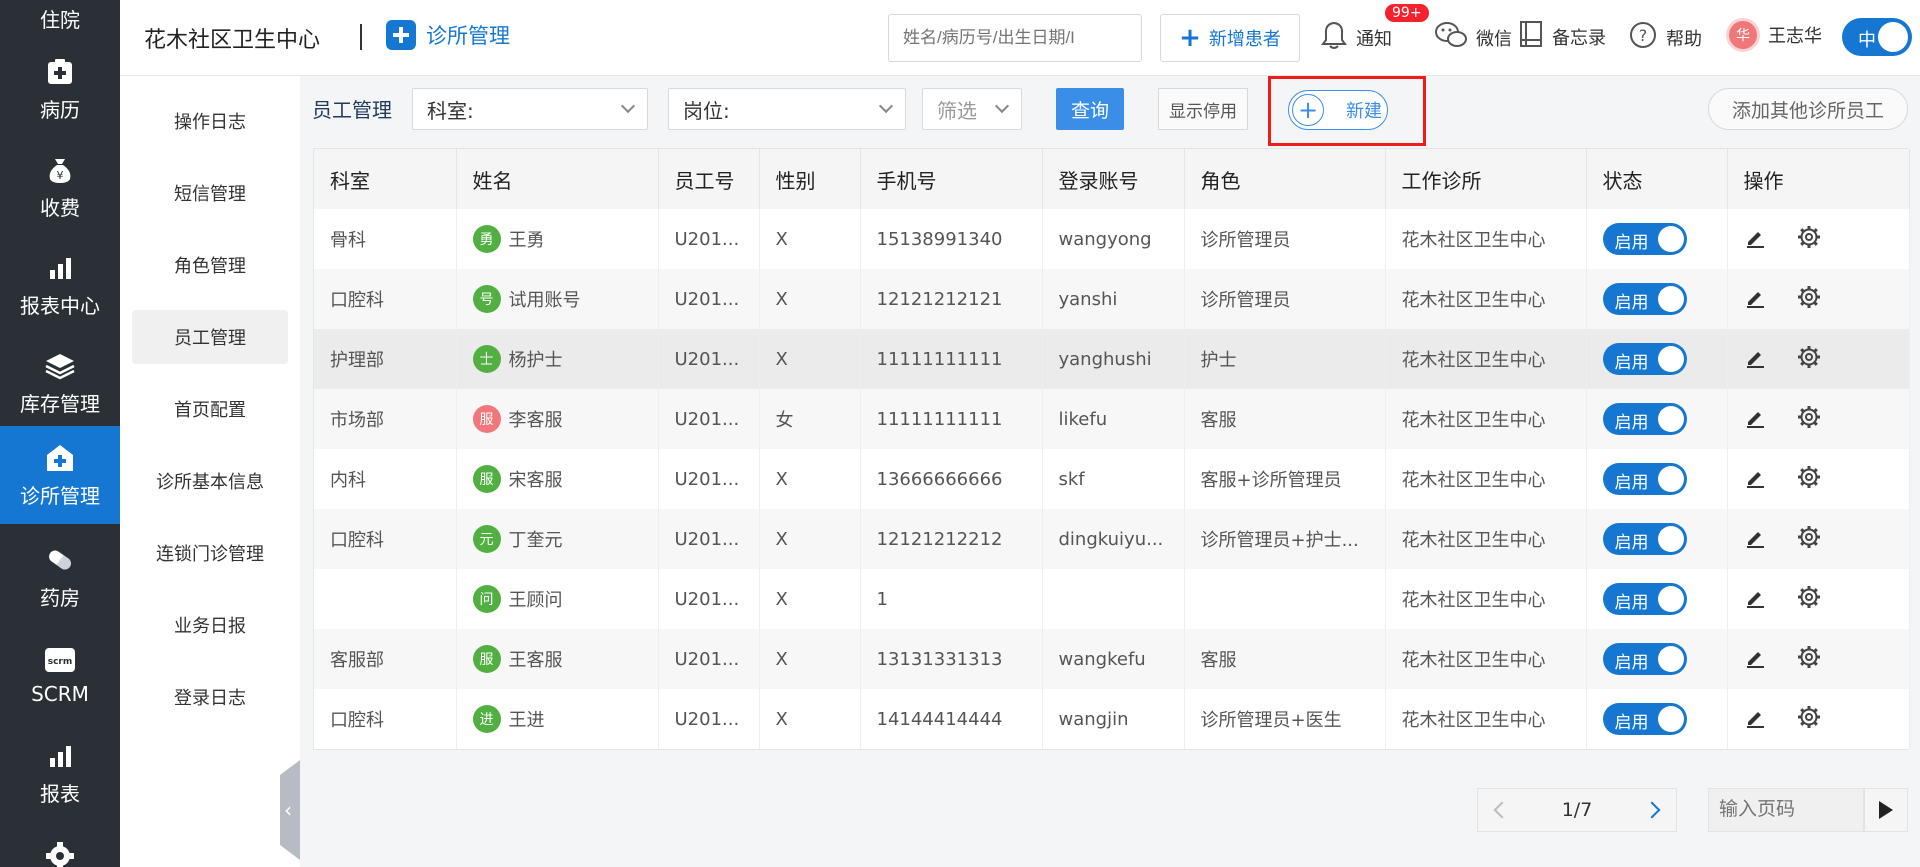 The width and height of the screenshot is (1920, 867). Describe the element at coordinates (210, 481) in the screenshot. I see `submenu-item-clinic-info: 诊所基本信息` at that location.